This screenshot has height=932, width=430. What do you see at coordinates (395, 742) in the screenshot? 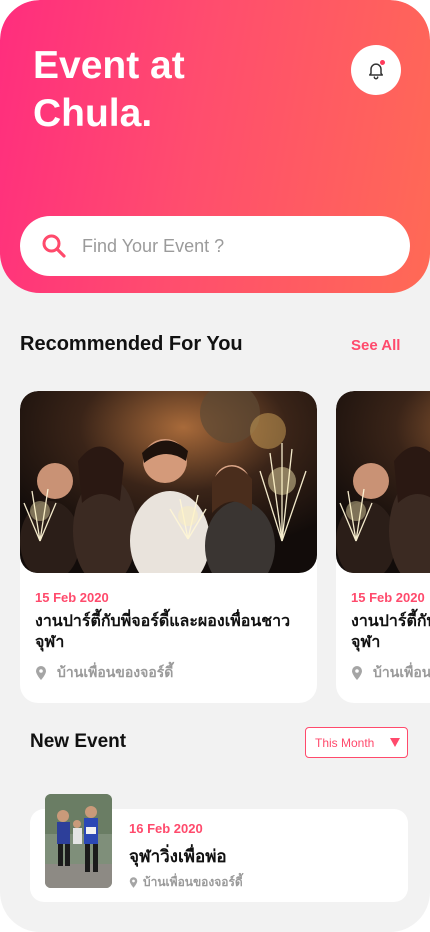
I see `caret-down-icon` at bounding box center [395, 742].